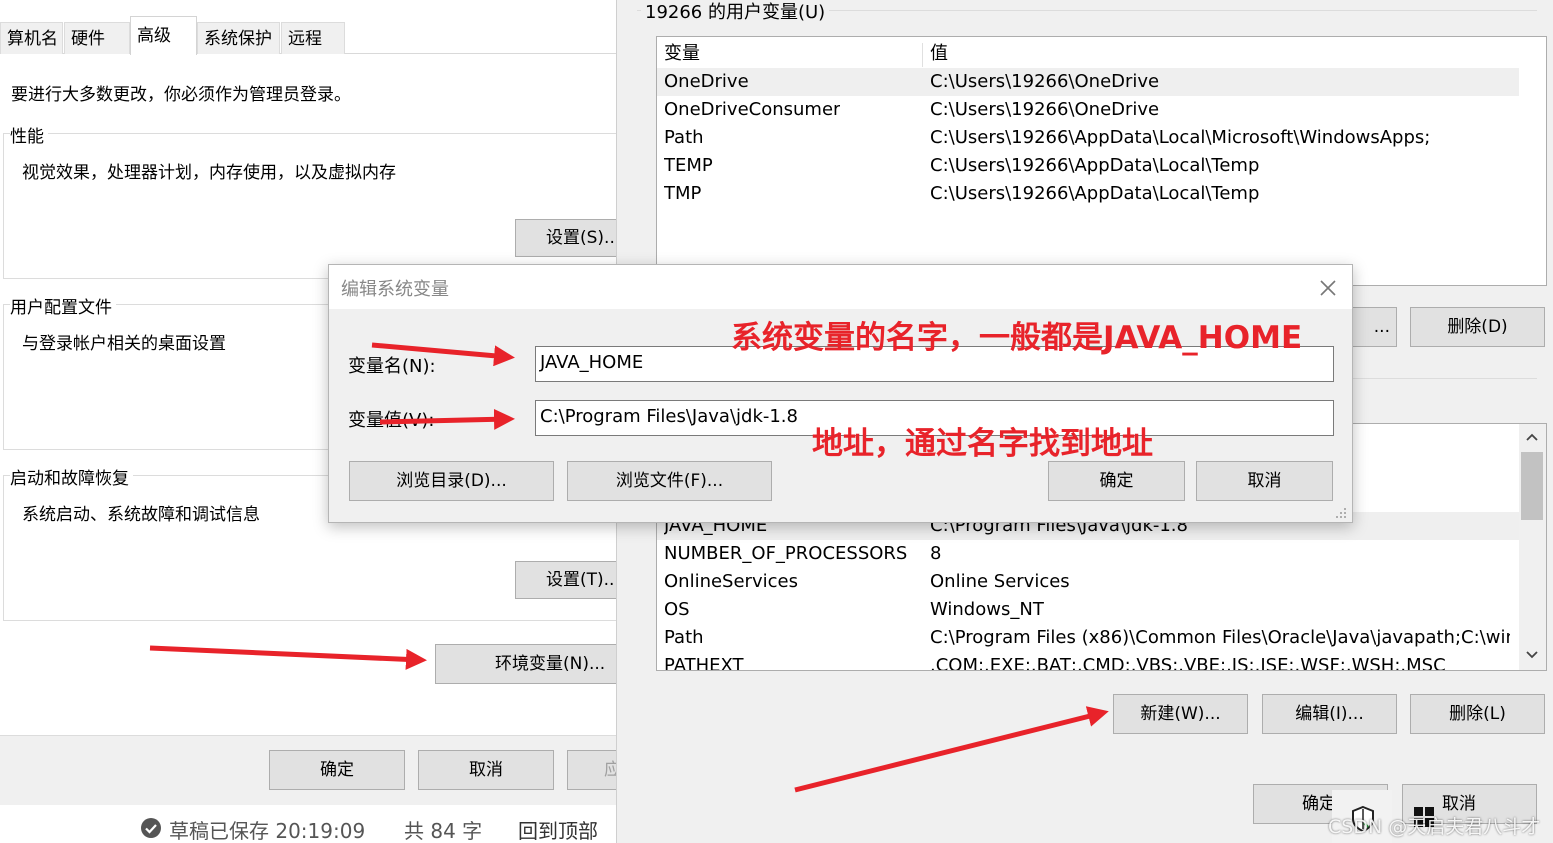 Image resolution: width=1553 pixels, height=843 pixels. I want to click on performance-title: 性能, so click(29, 134).